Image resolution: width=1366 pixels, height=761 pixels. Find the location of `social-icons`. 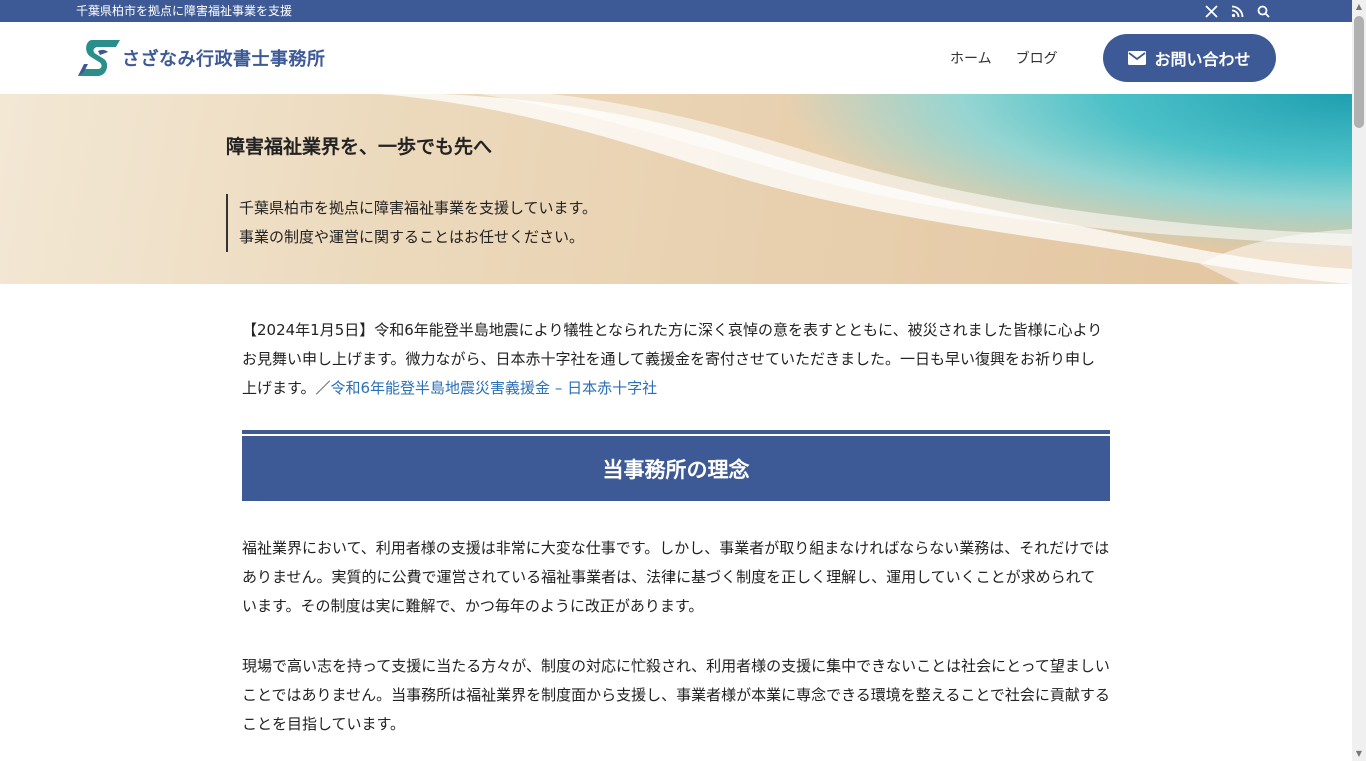

social-icons is located at coordinates (1237, 11).